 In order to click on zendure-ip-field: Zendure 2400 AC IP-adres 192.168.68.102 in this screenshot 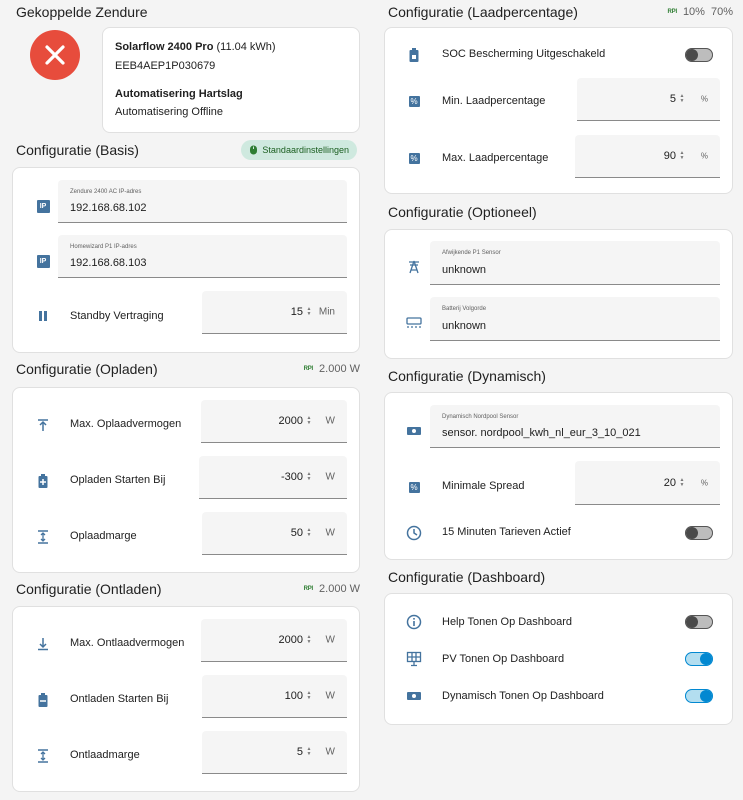, I will do `click(202, 201)`.